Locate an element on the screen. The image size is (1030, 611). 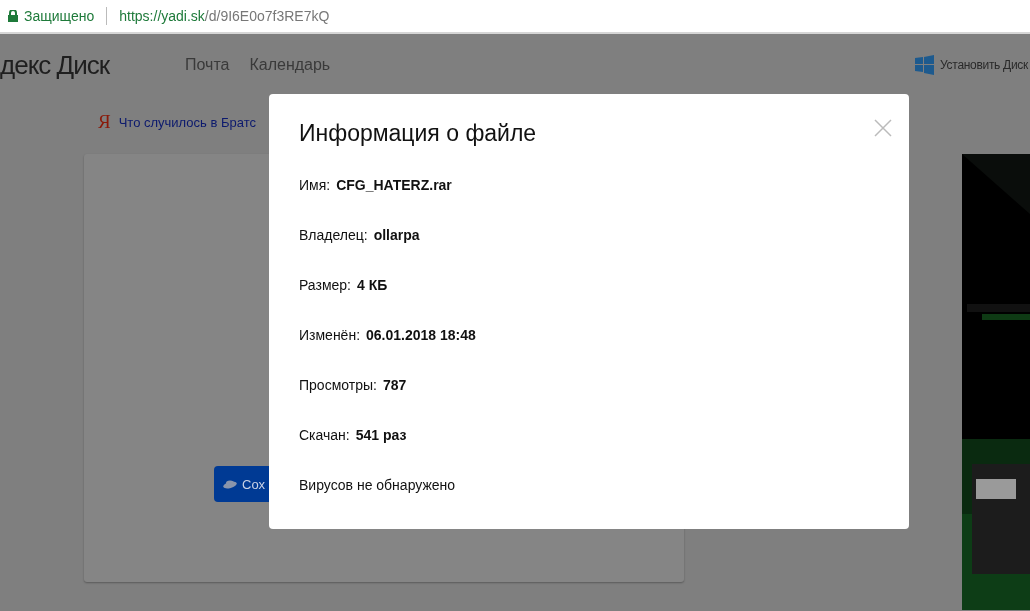
field-value: 787 is located at coordinates (394, 385).